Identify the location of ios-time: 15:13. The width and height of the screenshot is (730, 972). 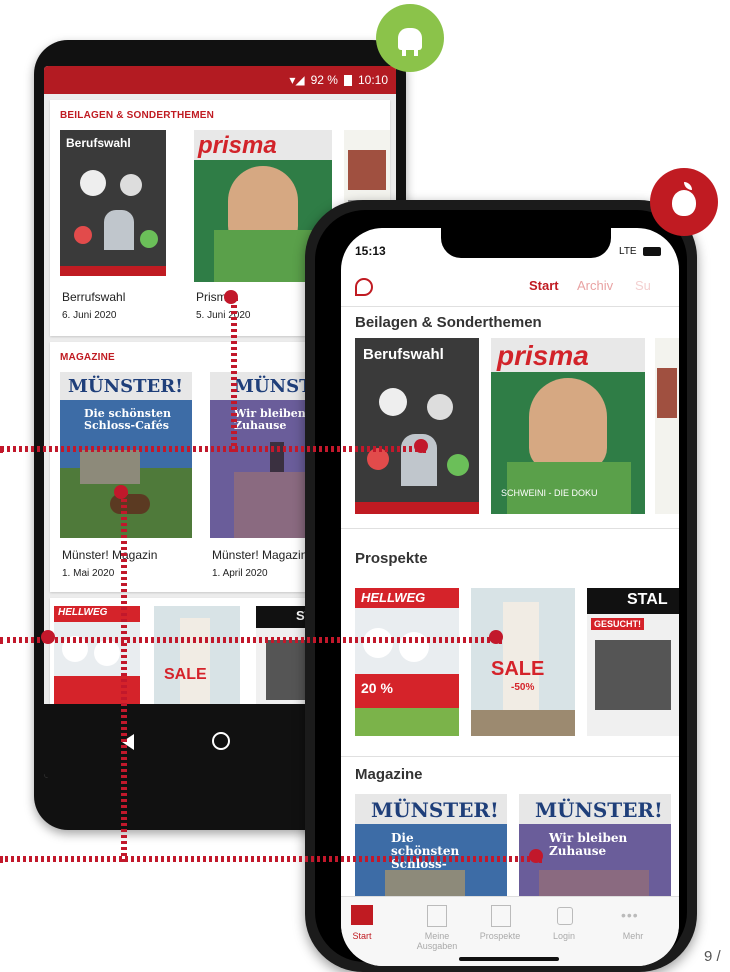
(370, 251).